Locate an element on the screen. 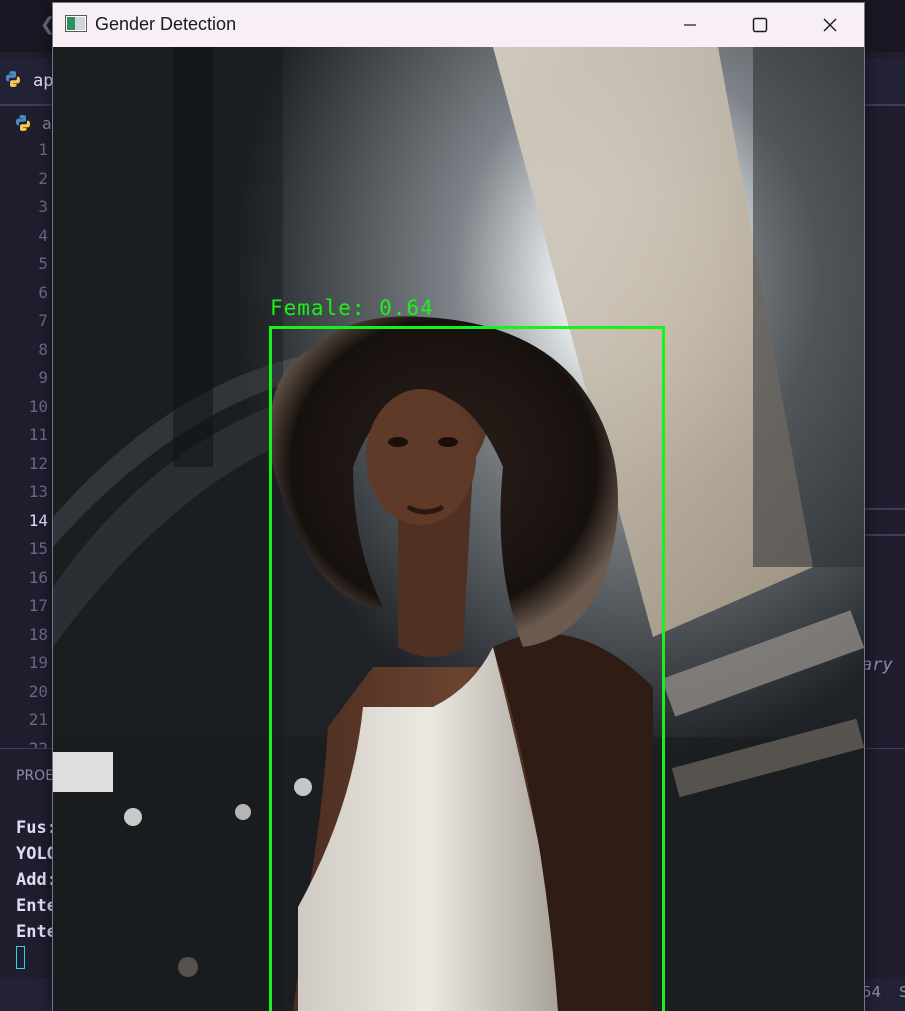 The height and width of the screenshot is (1011, 905). app-window-icon is located at coordinates (76, 23).